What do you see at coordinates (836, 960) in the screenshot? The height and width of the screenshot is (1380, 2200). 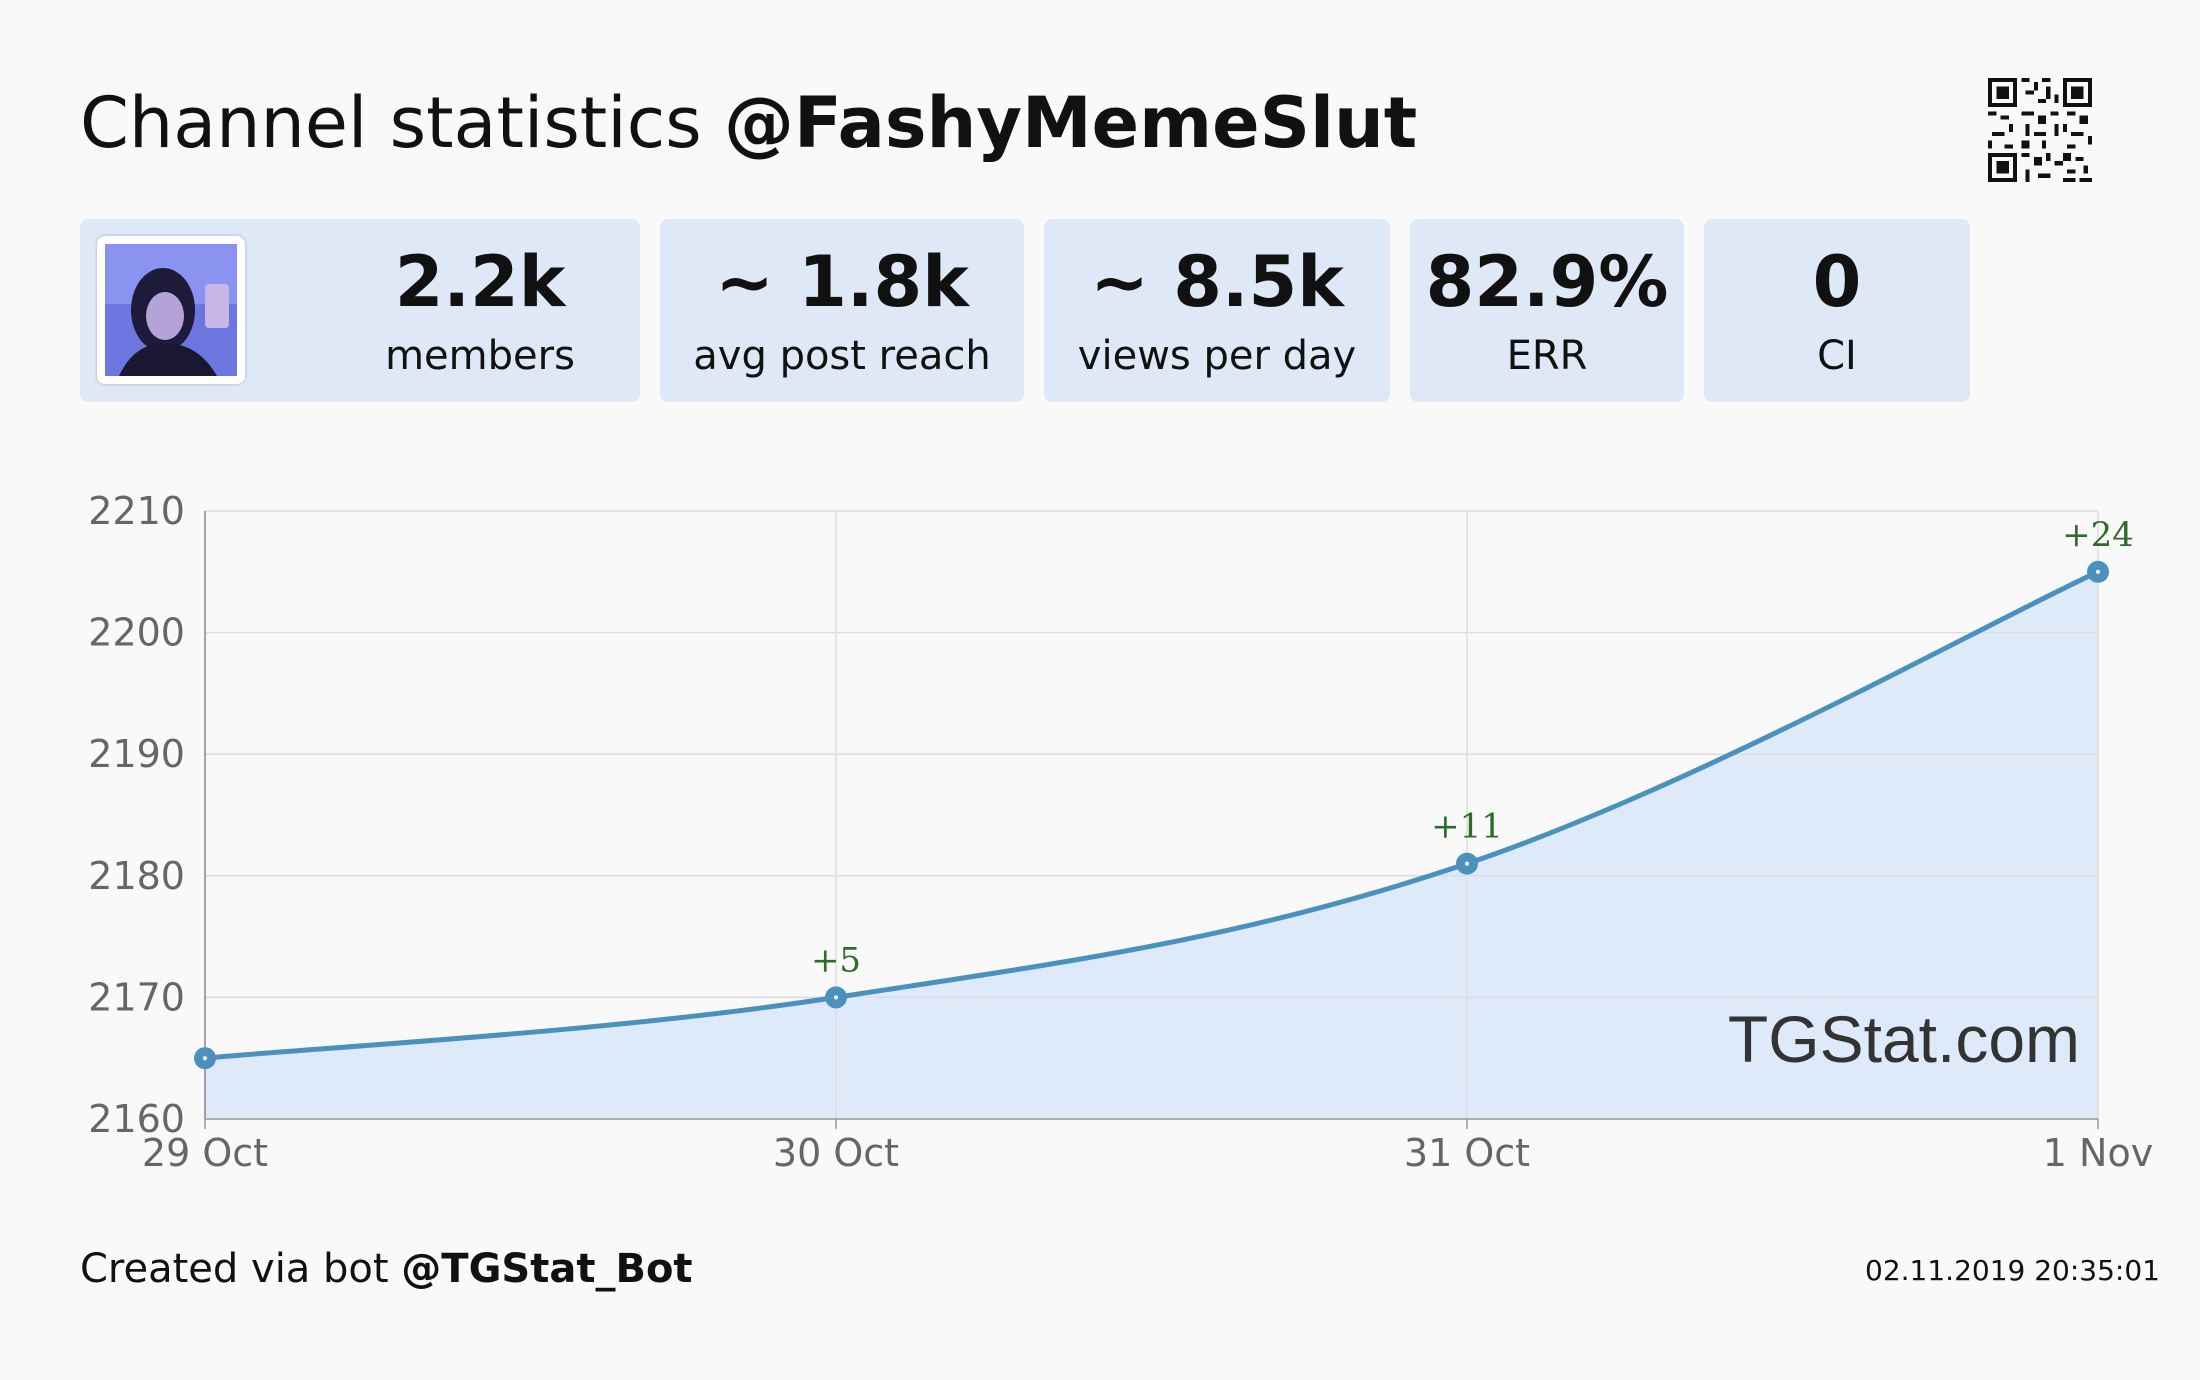 I see `data-label: +5` at bounding box center [836, 960].